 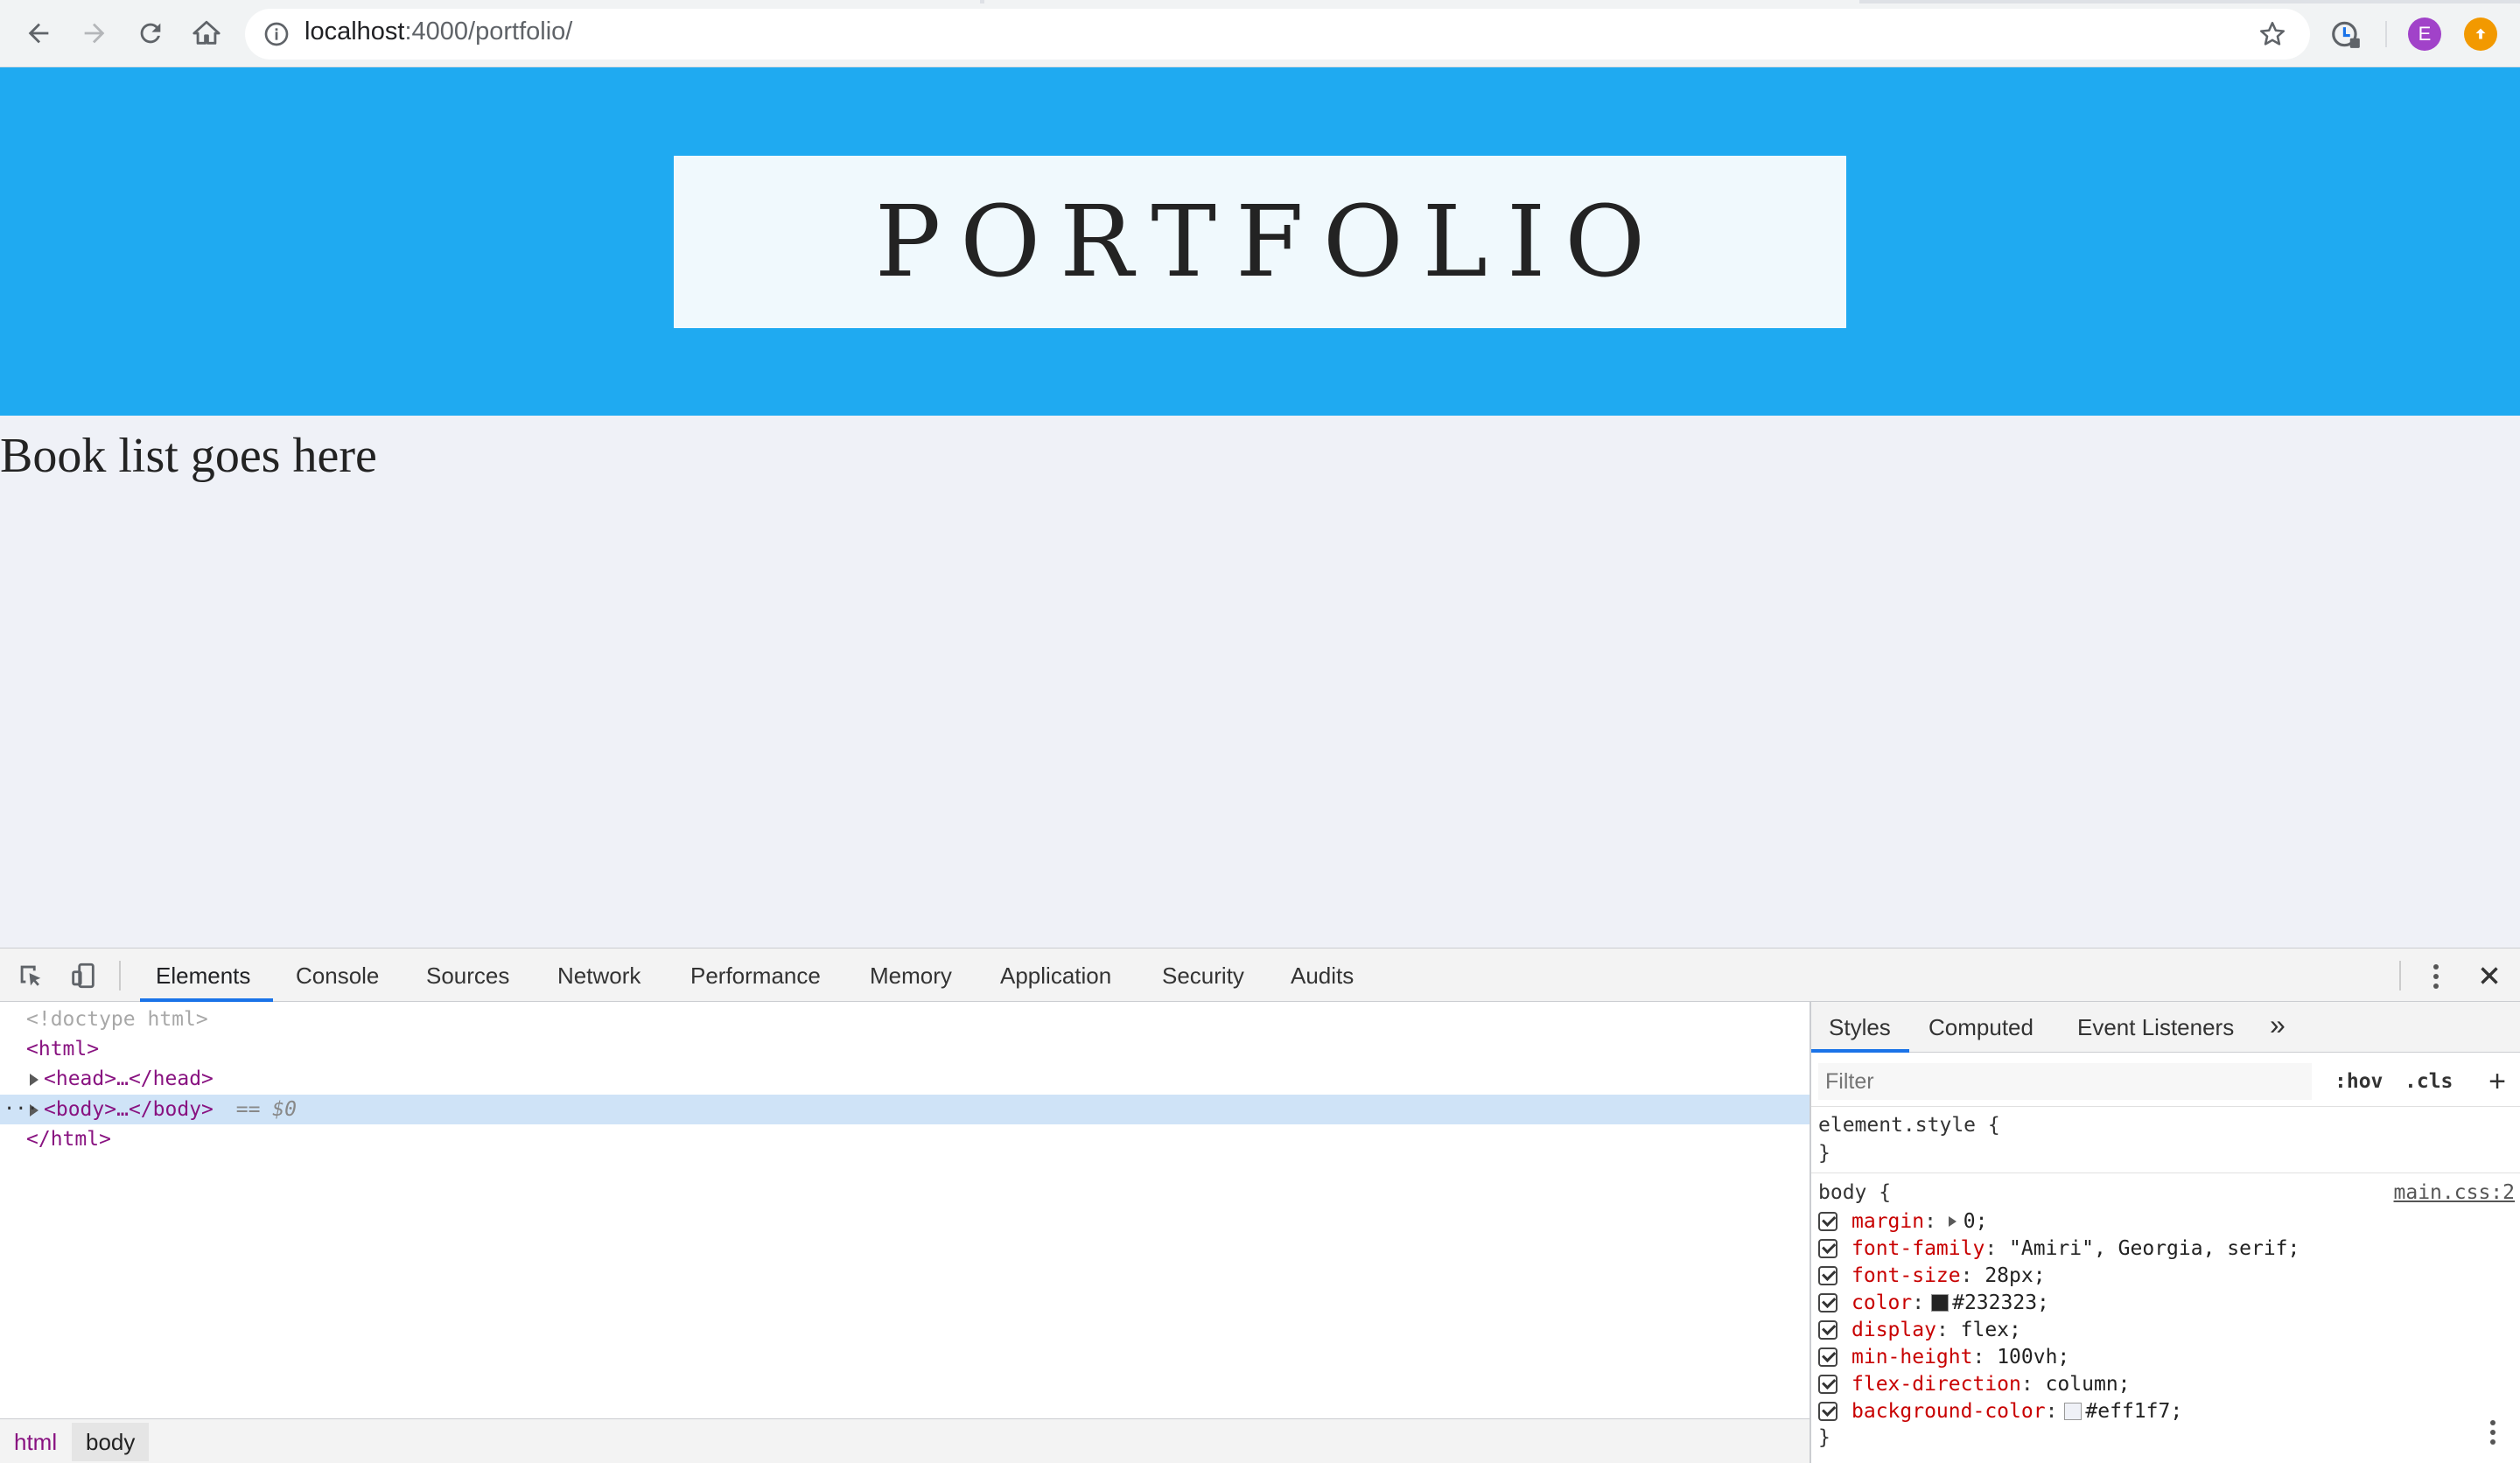 I want to click on css-property-margin: margin: 0;, so click(x=1903, y=1221).